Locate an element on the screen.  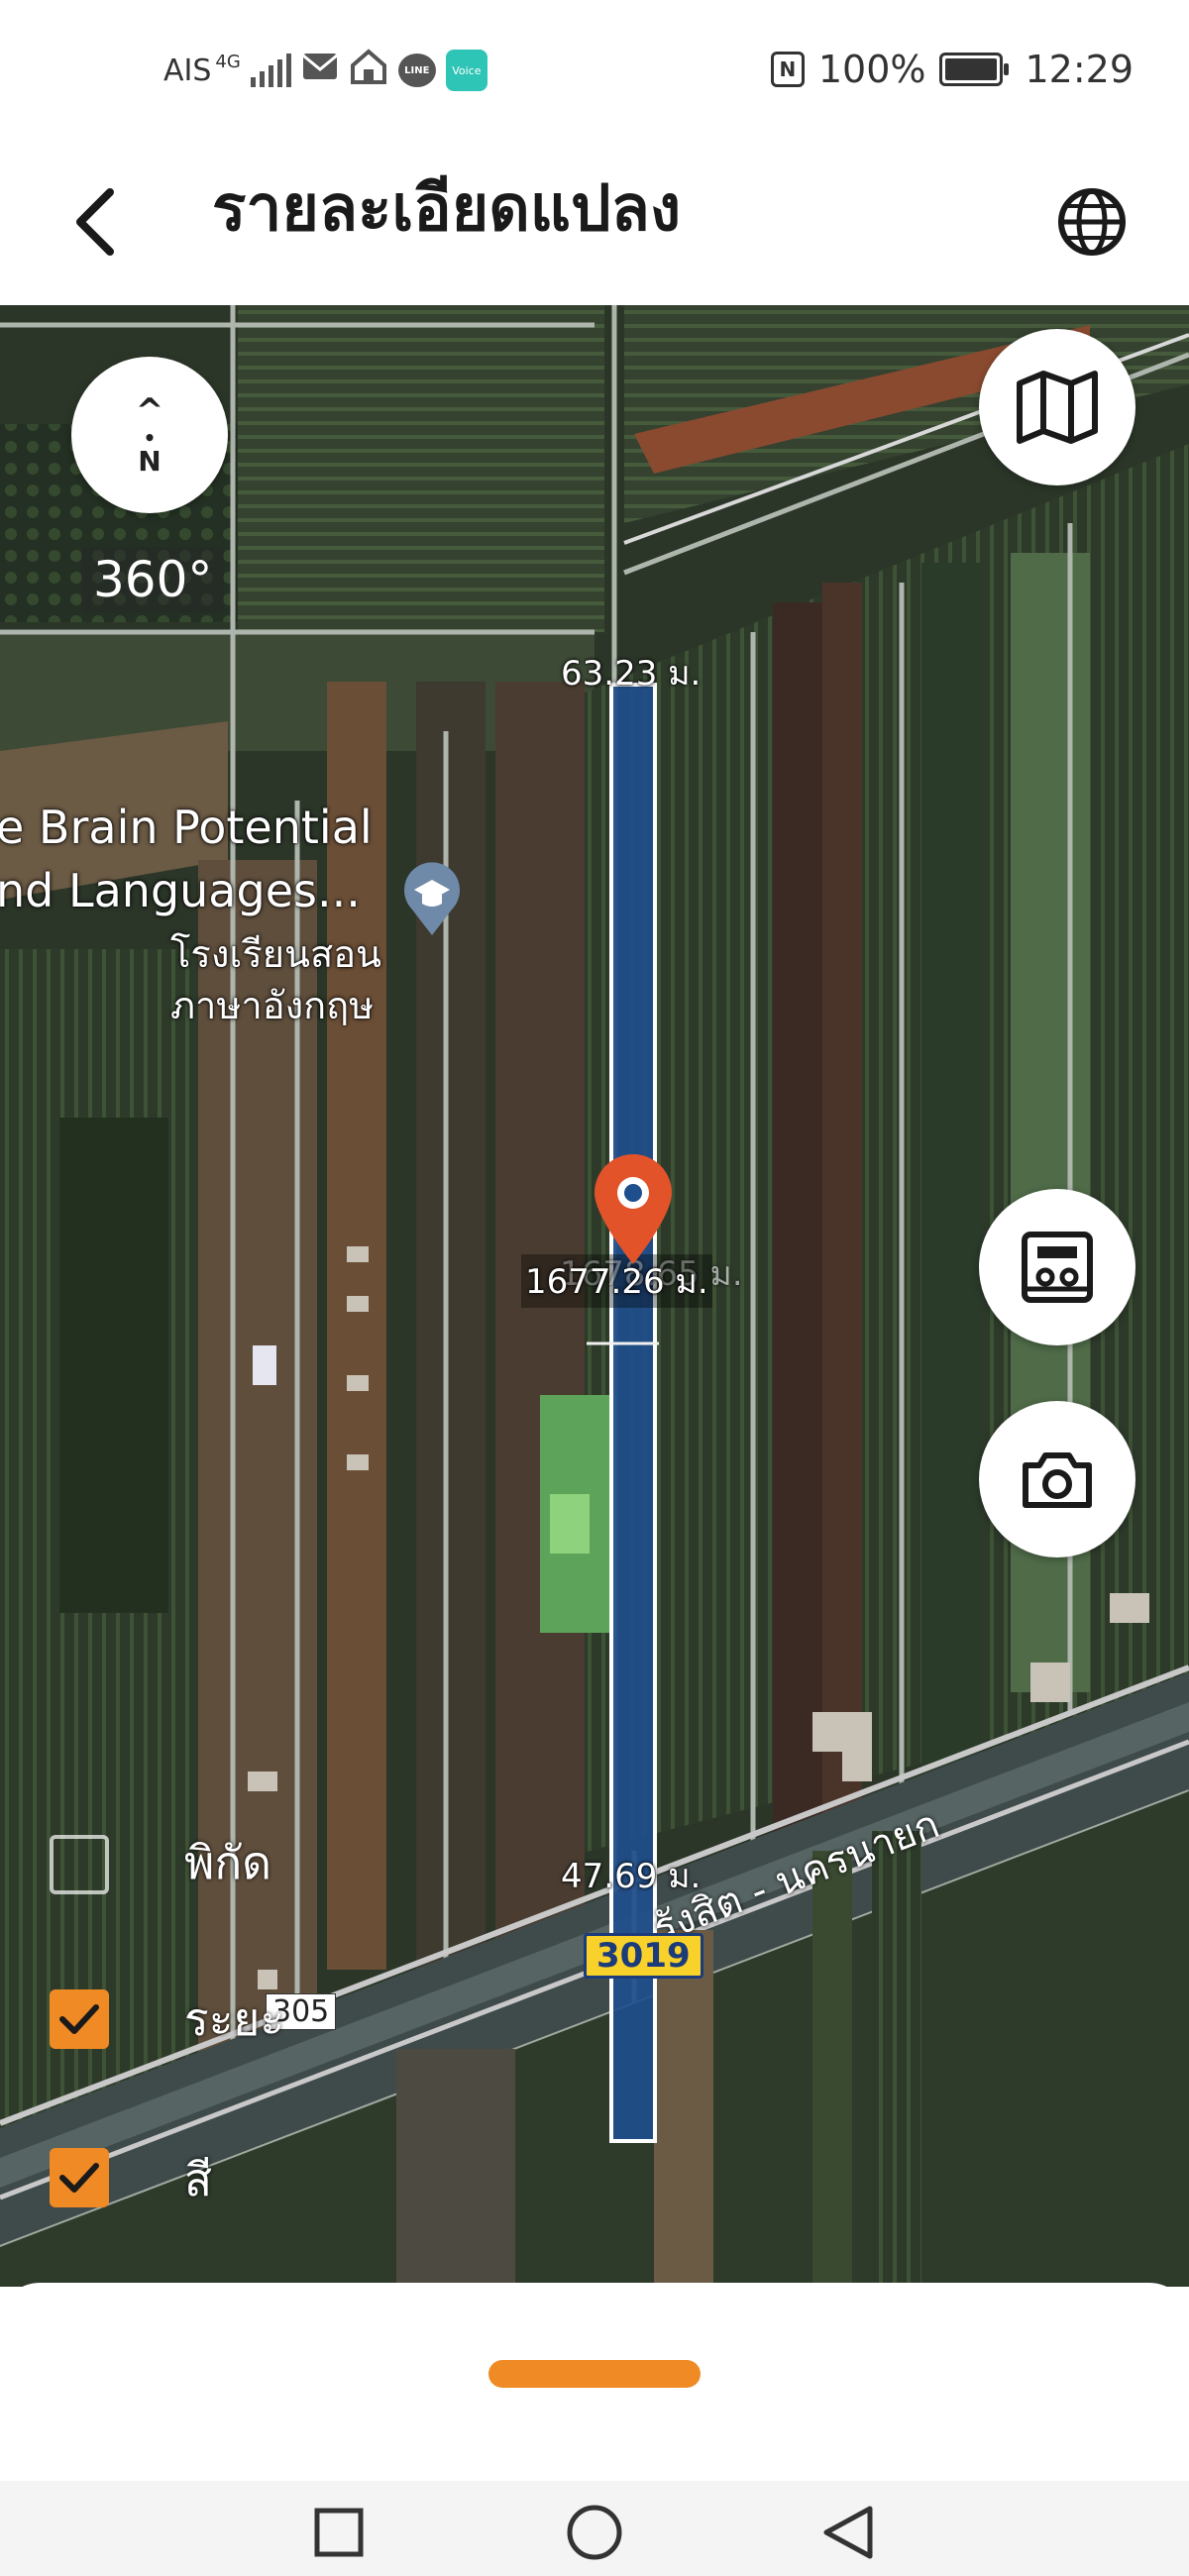
globe-icon is located at coordinates (1092, 222).